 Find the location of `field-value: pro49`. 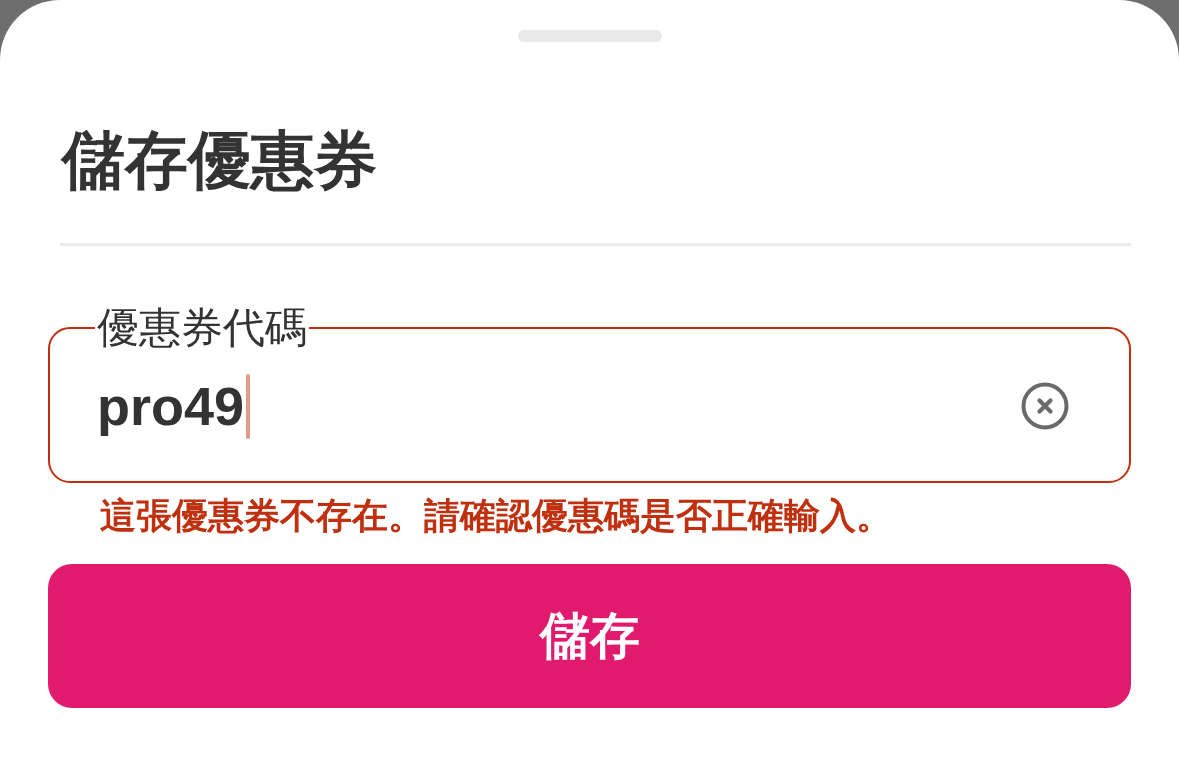

field-value: pro49 is located at coordinates (171, 406).